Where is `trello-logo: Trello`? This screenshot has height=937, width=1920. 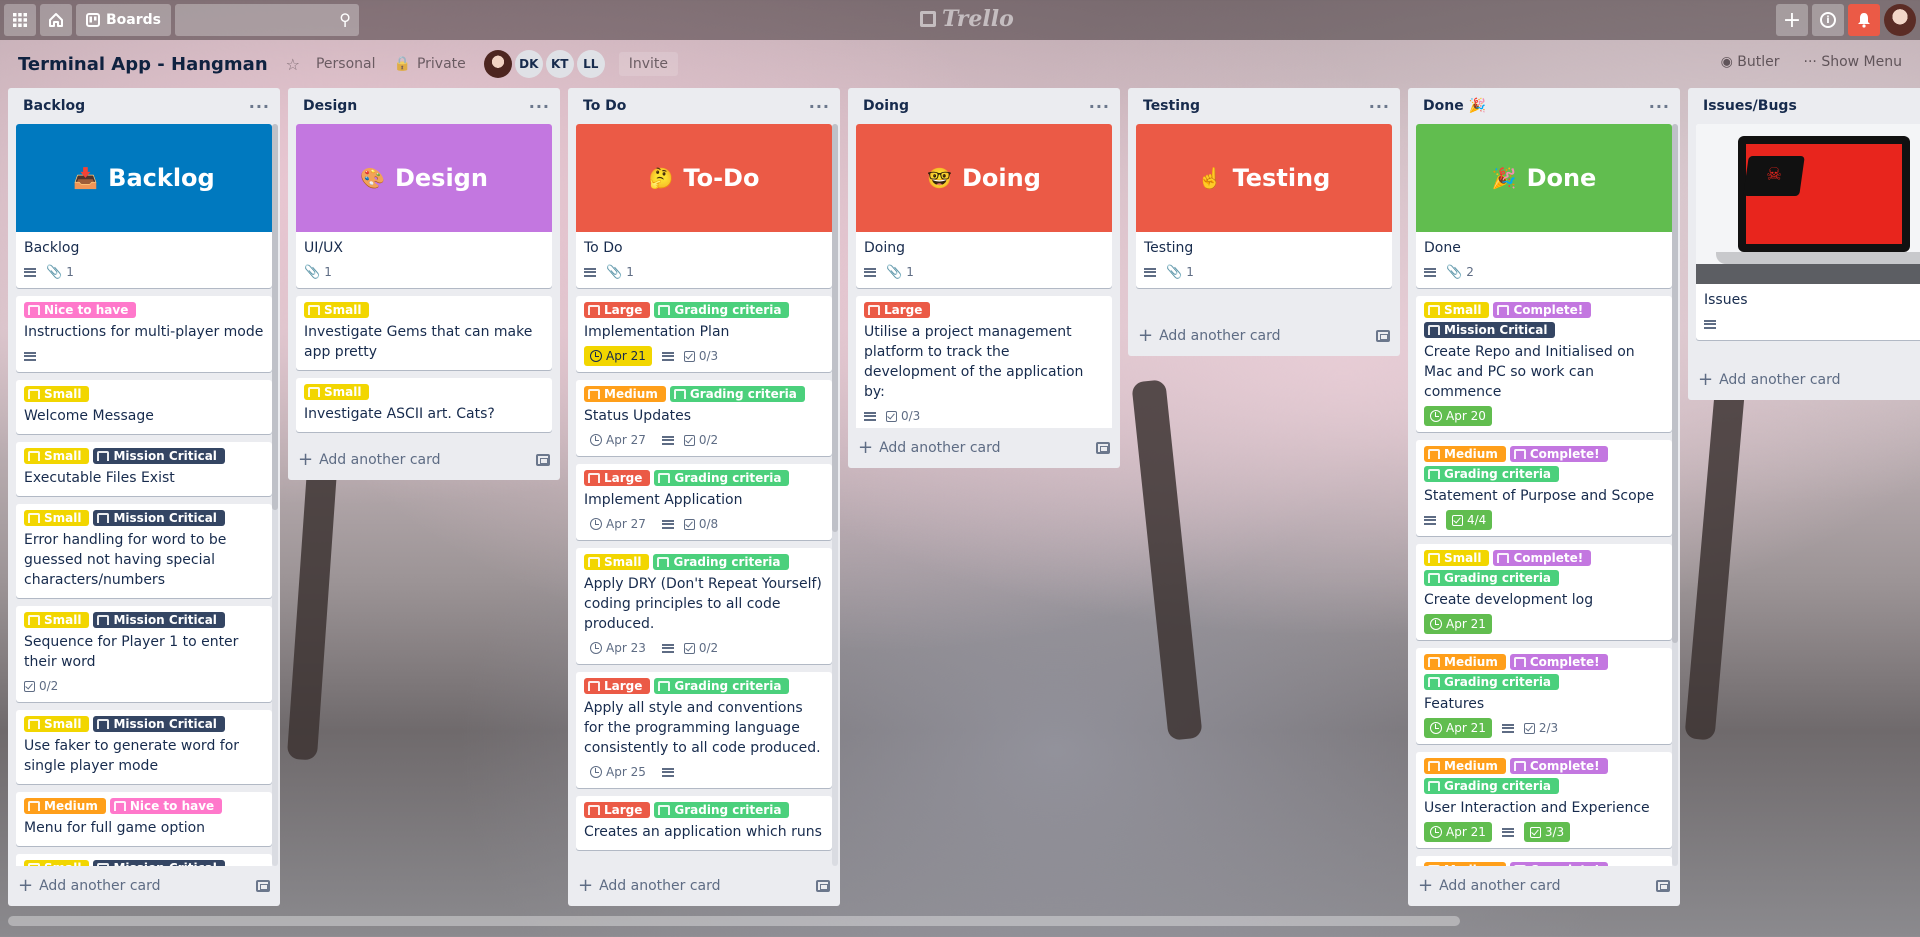
trello-logo: Trello is located at coordinates (967, 19).